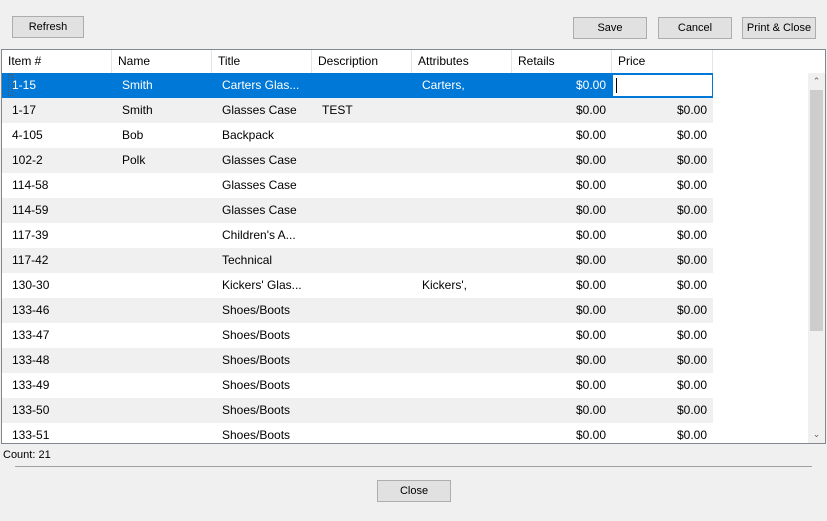  What do you see at coordinates (57, 61) in the screenshot?
I see `column-header-0: Item #` at bounding box center [57, 61].